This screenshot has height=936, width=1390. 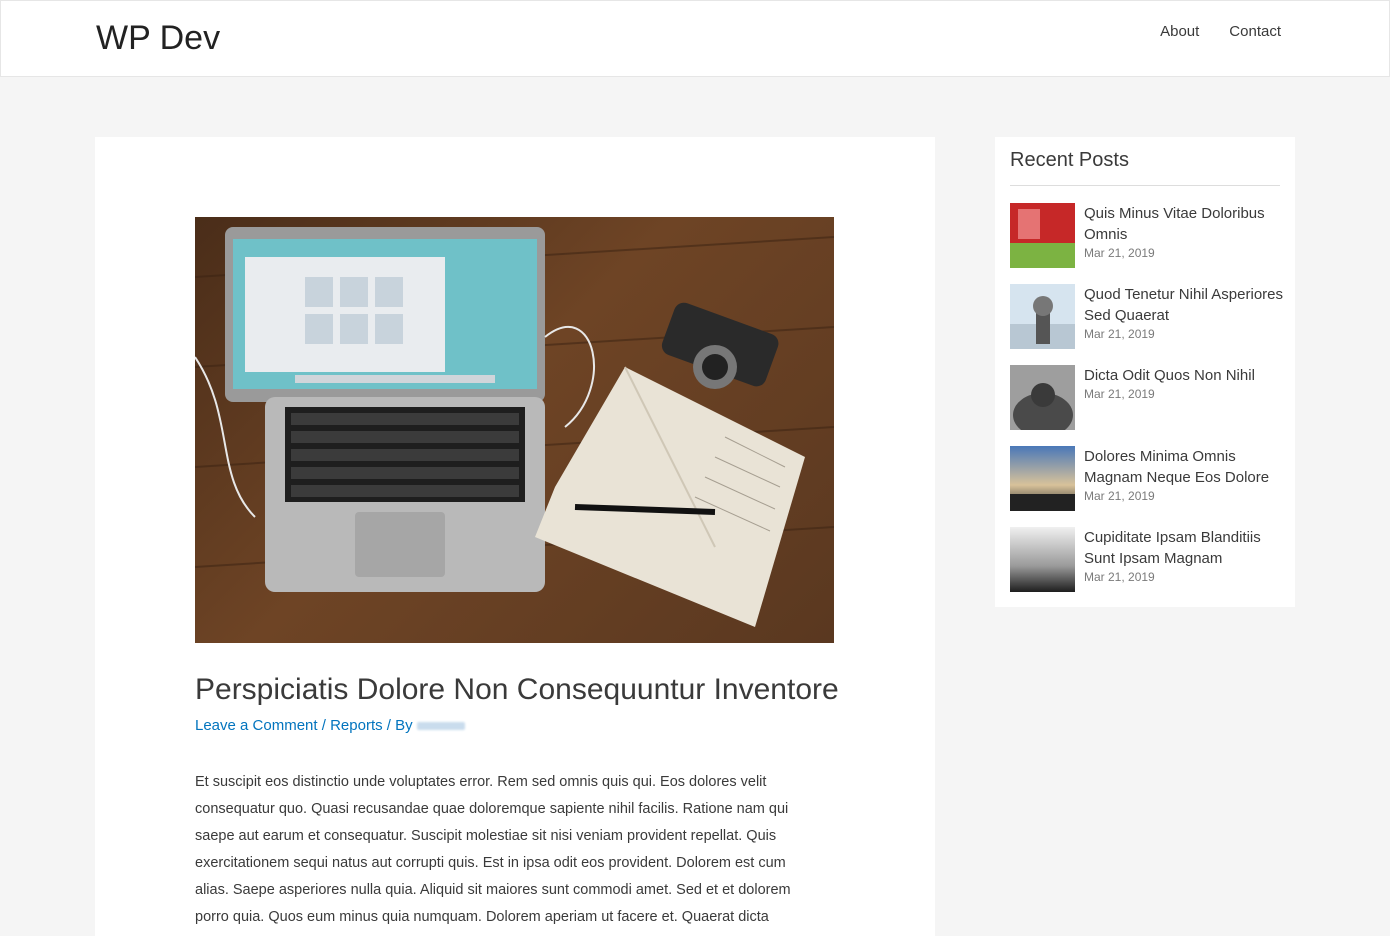 What do you see at coordinates (399, 725) in the screenshot?
I see `meta-by-label: / By` at bounding box center [399, 725].